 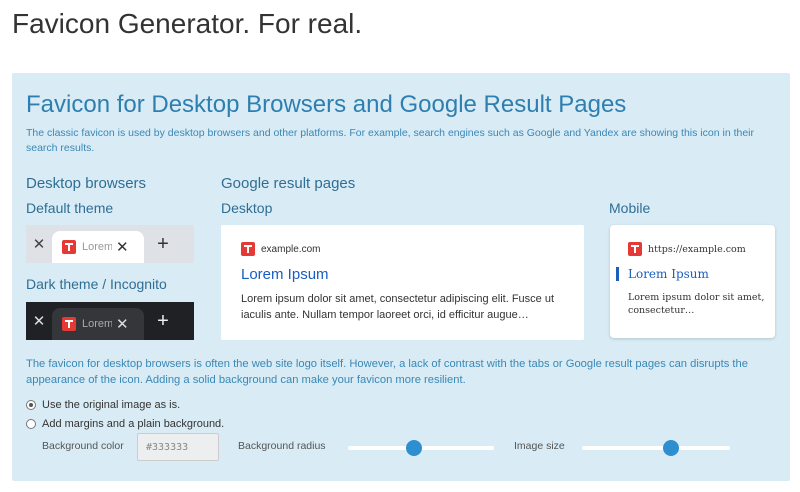 What do you see at coordinates (697, 249) in the screenshot?
I see `result-site-url: https://example.com` at bounding box center [697, 249].